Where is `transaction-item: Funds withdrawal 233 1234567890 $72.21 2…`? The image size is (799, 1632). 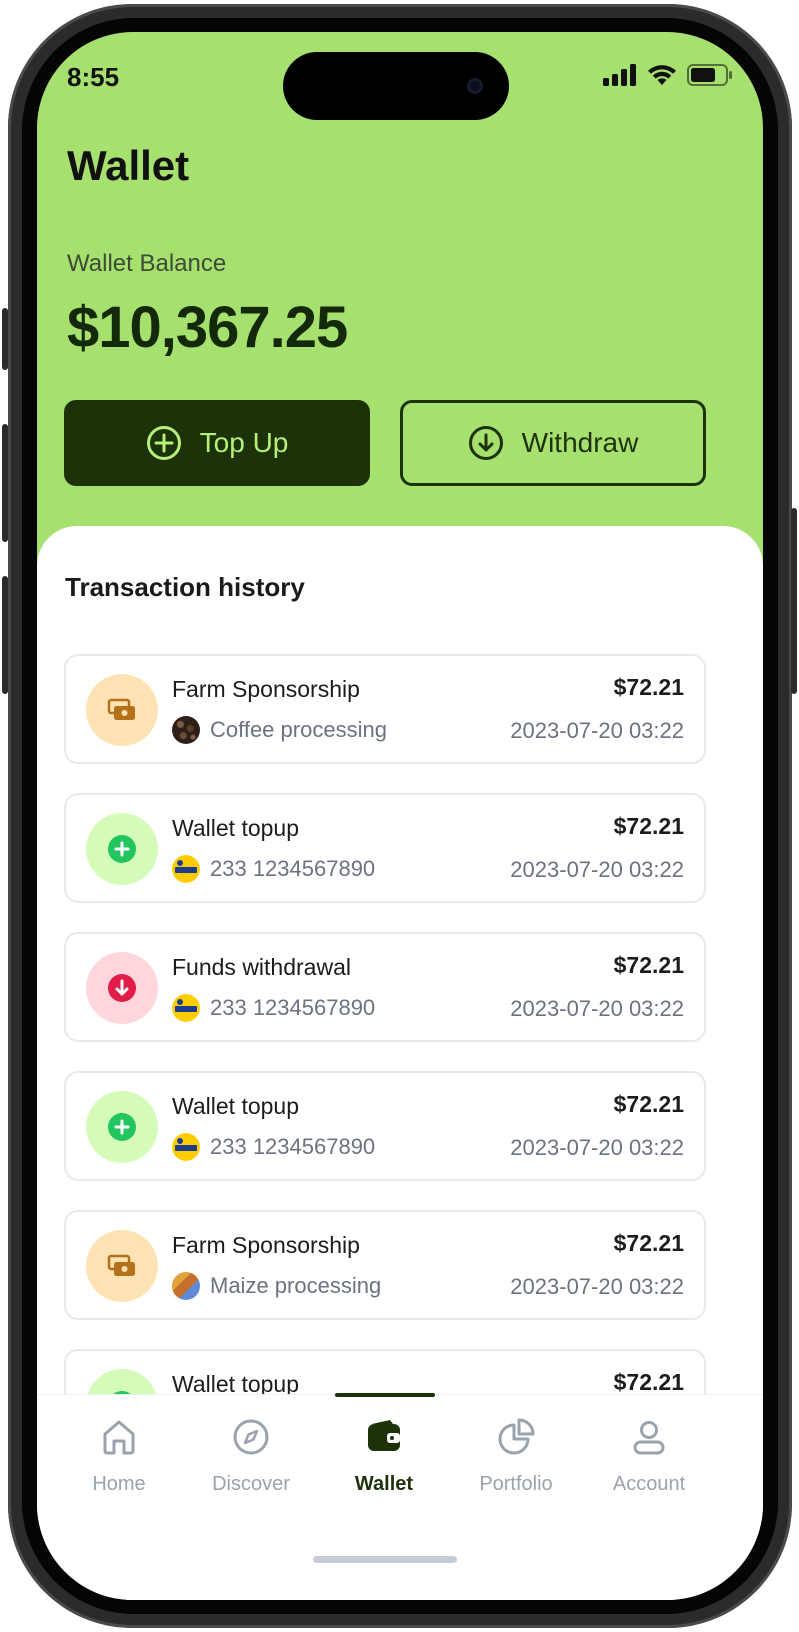 transaction-item: Funds withdrawal 233 1234567890 $72.21 2… is located at coordinates (385, 987).